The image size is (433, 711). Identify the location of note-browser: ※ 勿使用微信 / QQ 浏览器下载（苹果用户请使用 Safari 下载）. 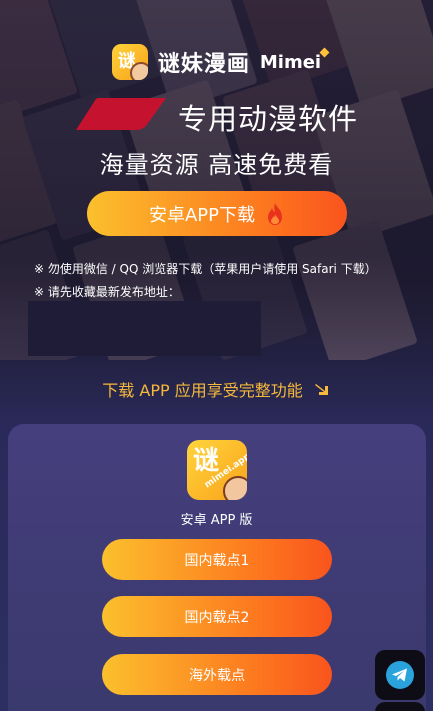
(205, 269).